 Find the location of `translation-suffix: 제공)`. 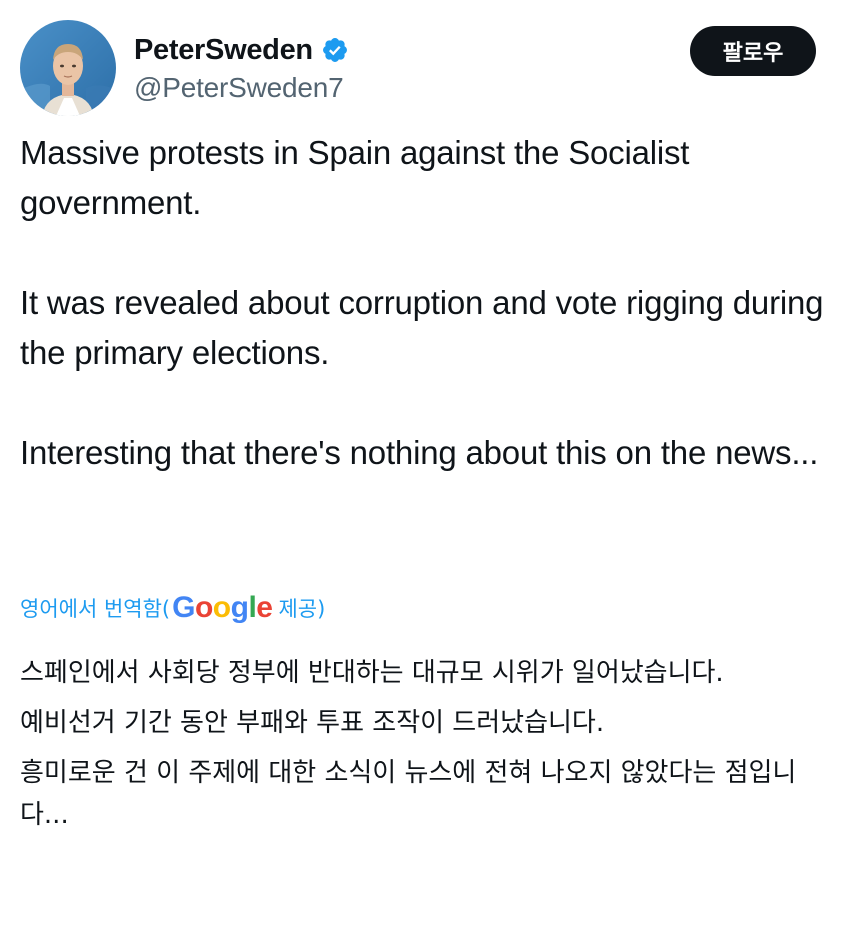

translation-suffix: 제공) is located at coordinates (302, 609).